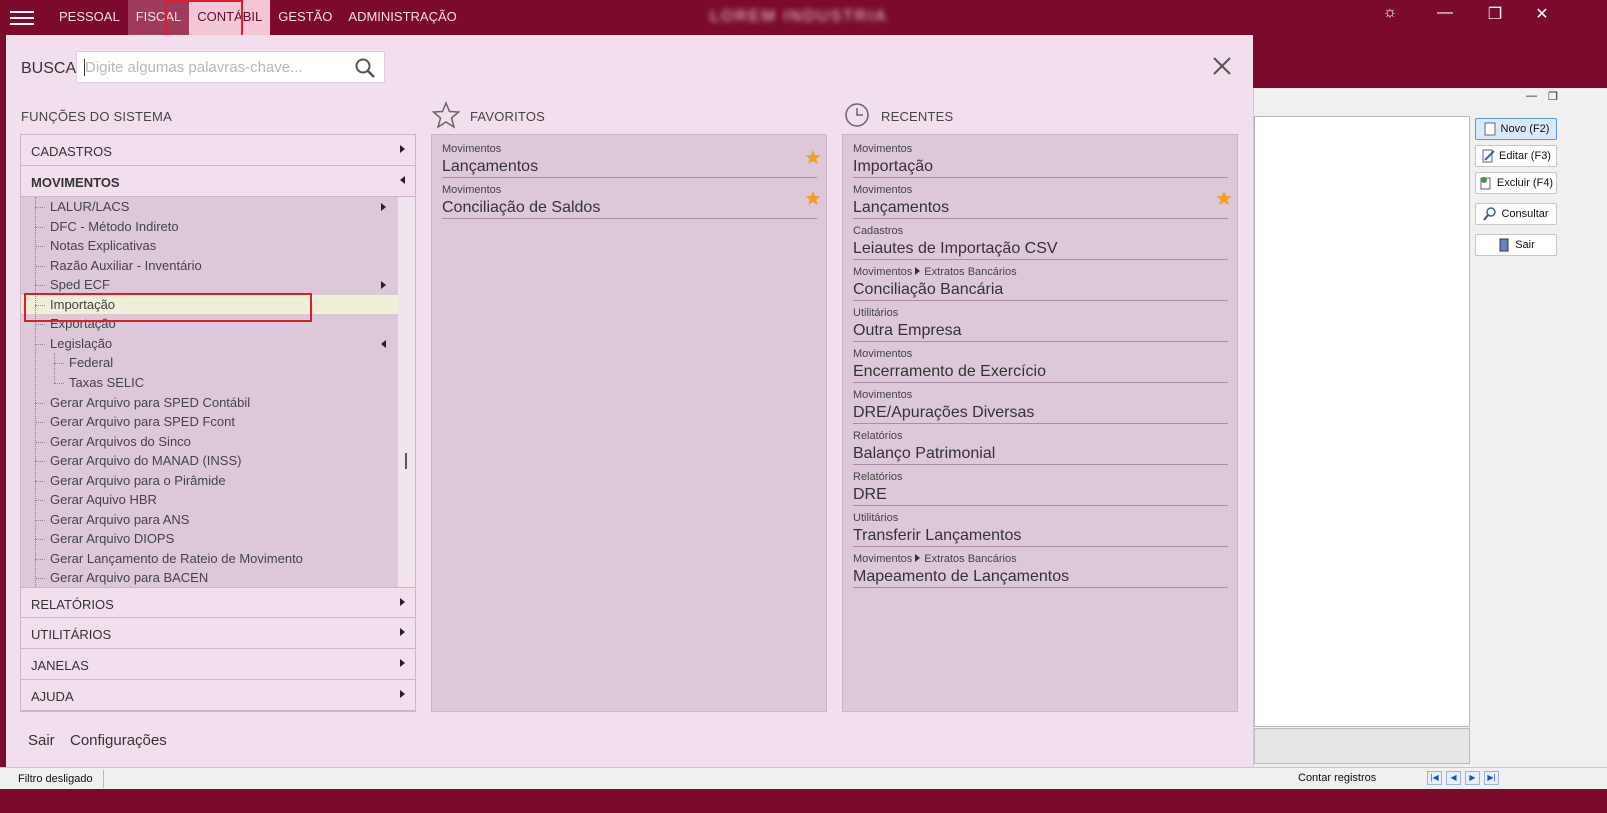 The height and width of the screenshot is (813, 1607). Describe the element at coordinates (218, 633) in the screenshot. I see `accordion-utilitarios: UTILITÁRIOS` at that location.